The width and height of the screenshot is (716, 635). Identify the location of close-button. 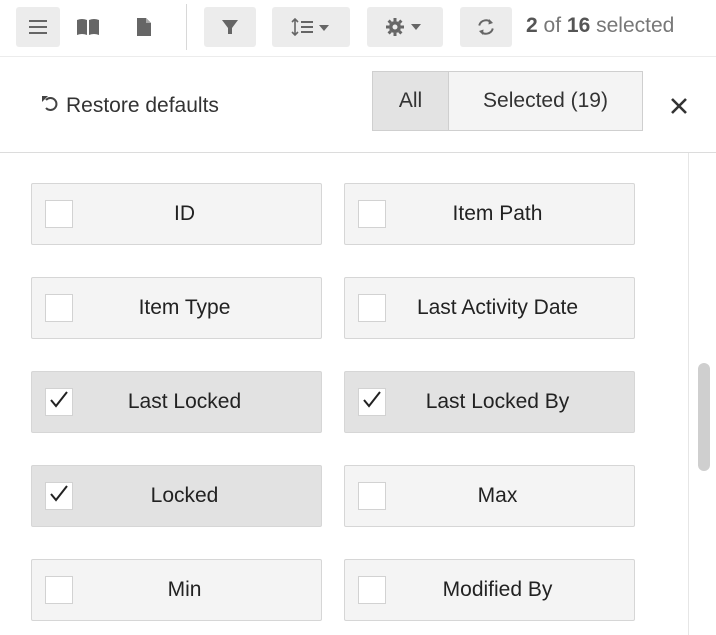
(679, 106).